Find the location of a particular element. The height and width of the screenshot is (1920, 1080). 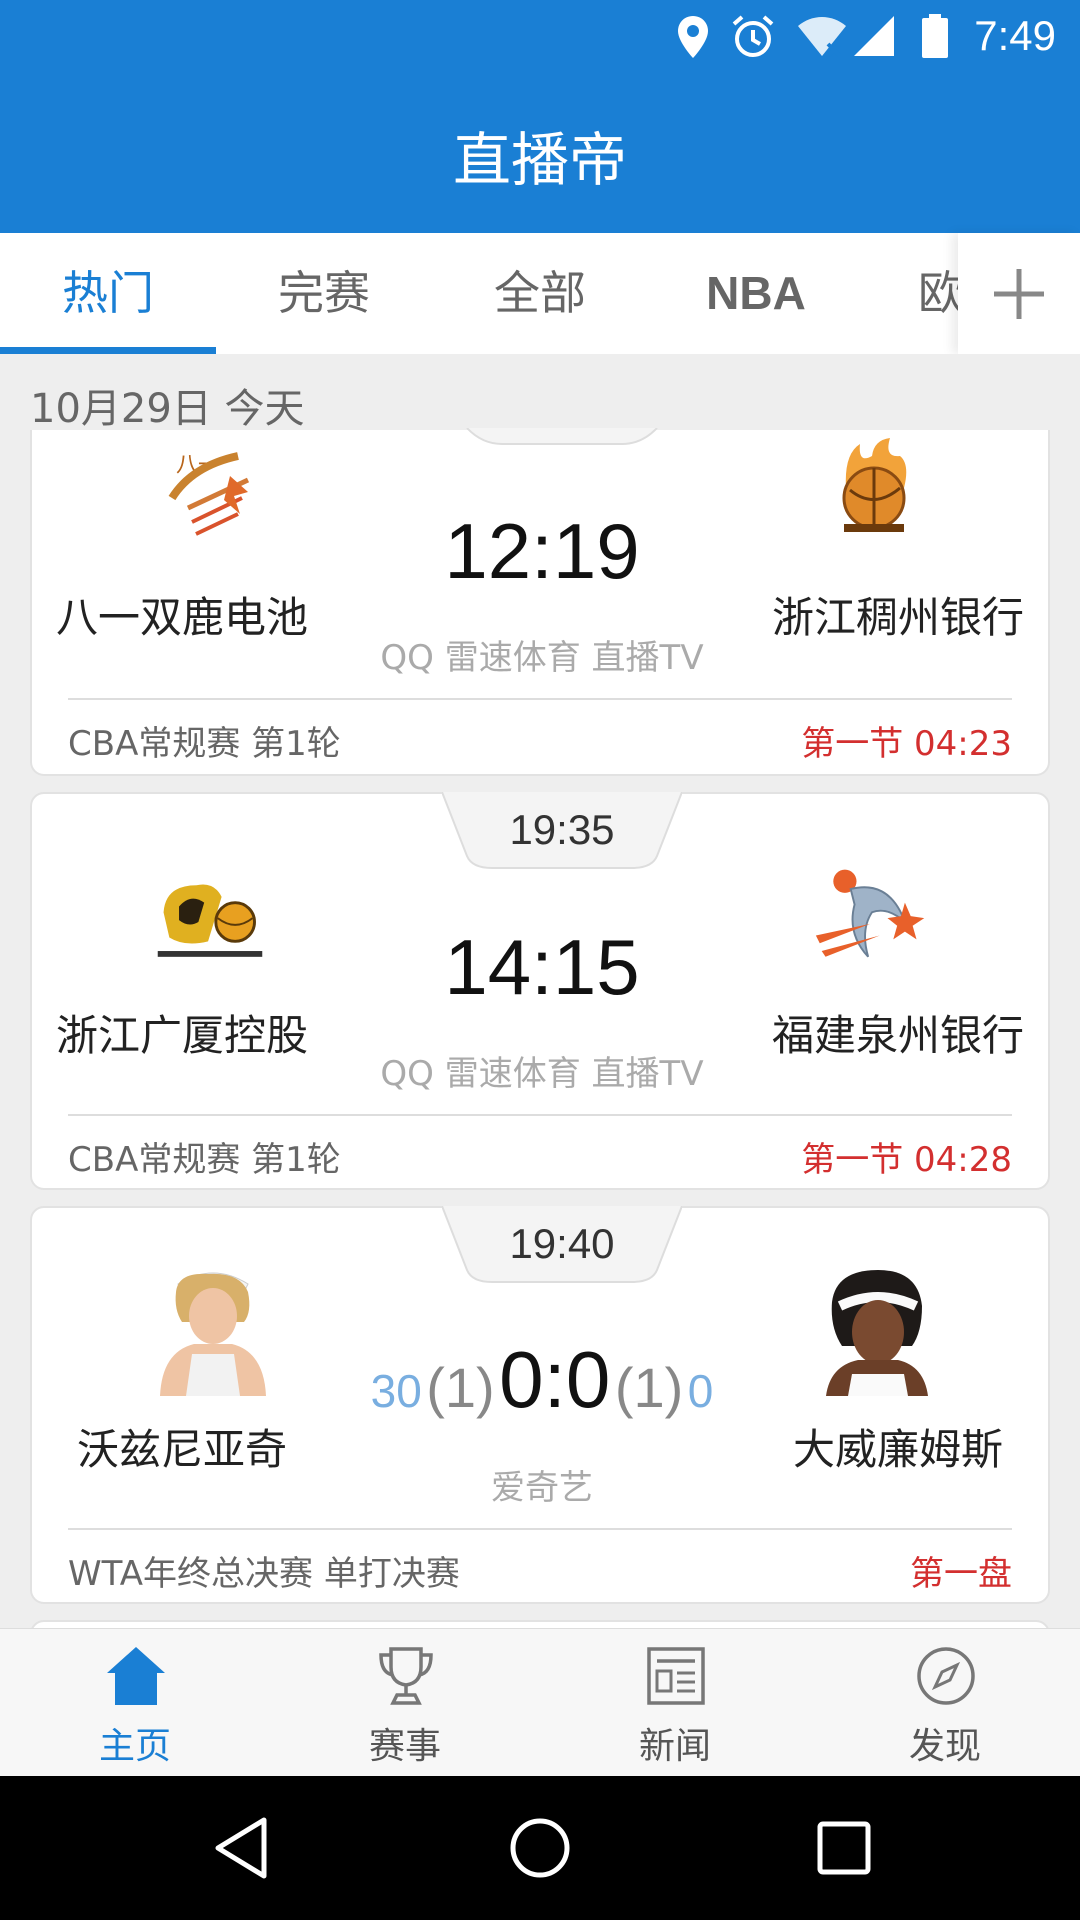

status-bar: 7:49 is located at coordinates (540, 37).